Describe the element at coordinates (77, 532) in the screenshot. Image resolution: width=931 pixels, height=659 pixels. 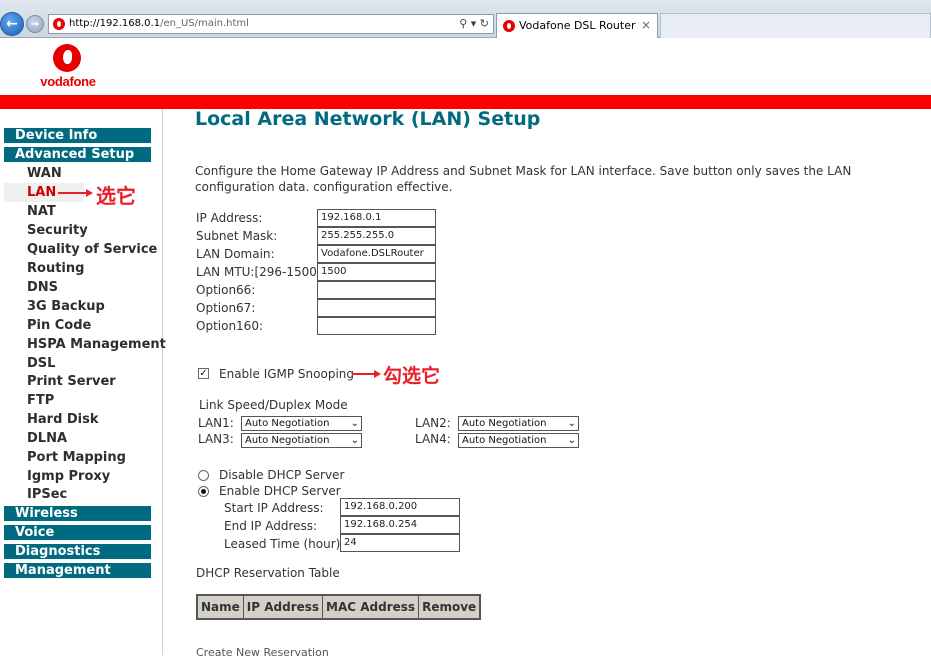
I see `sidebar-category-voice: Voice` at that location.